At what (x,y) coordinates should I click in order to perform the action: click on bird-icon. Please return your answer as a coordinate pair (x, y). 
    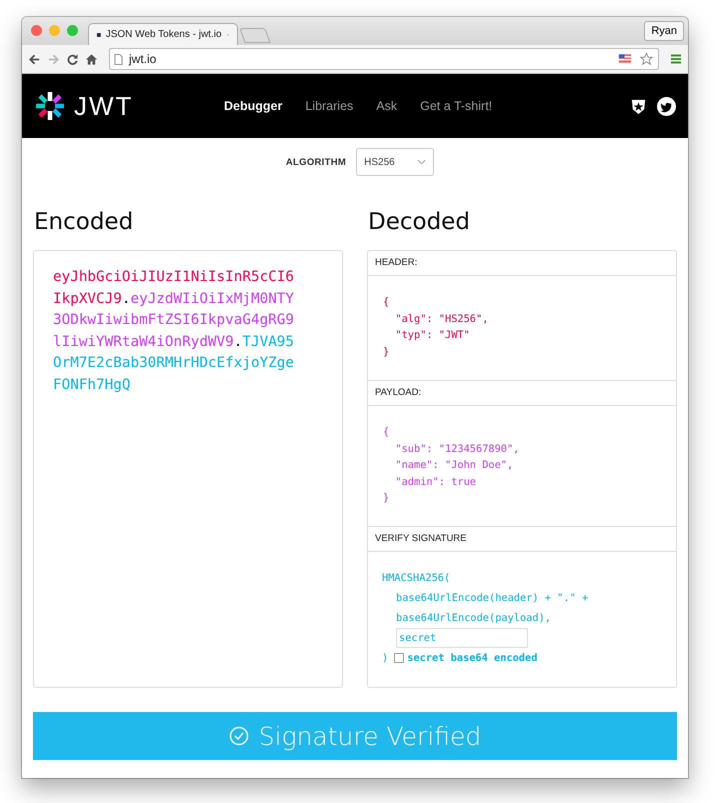
    Looking at the image, I should click on (666, 106).